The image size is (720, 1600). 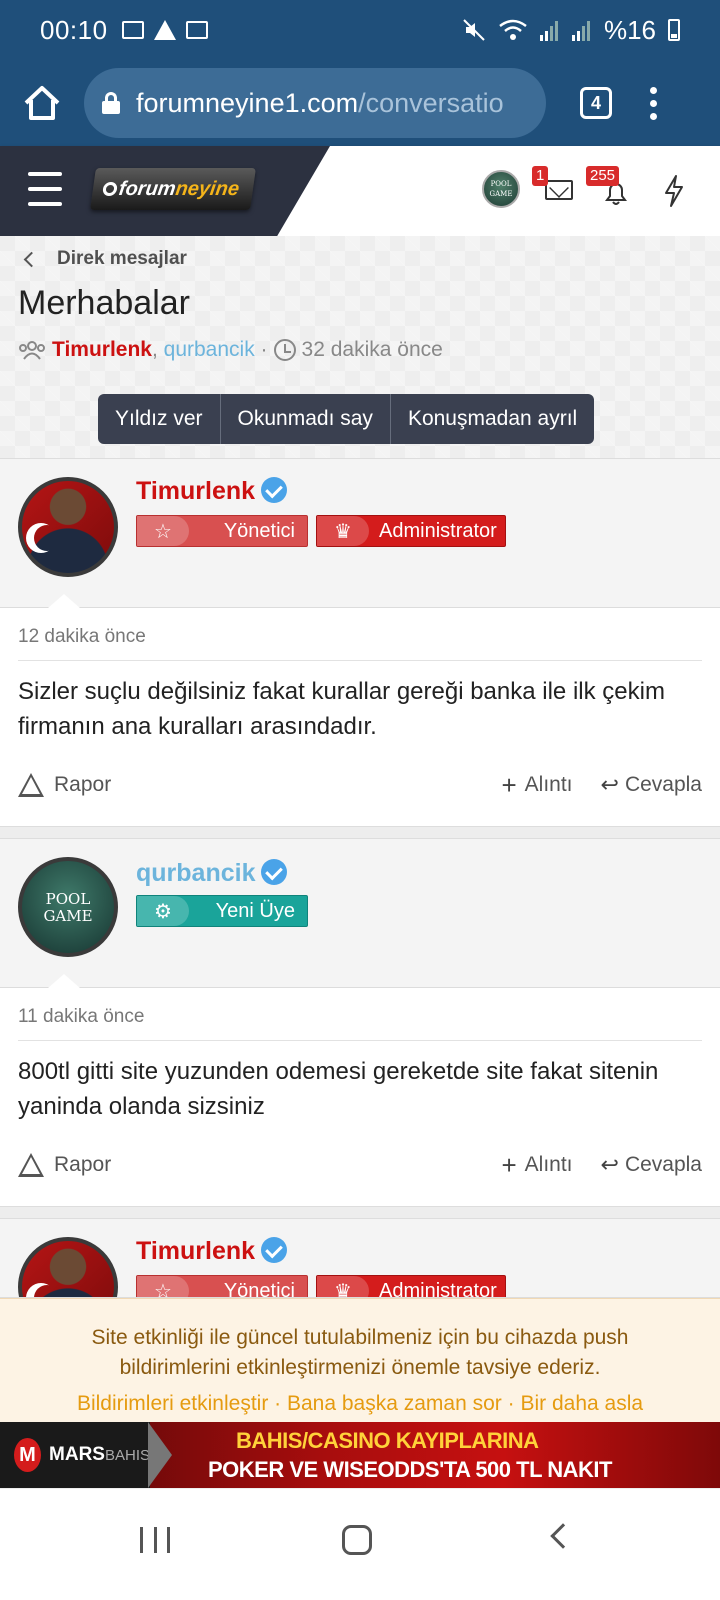 What do you see at coordinates (410, 1469) in the screenshot?
I see `ad-subline: POKER VE WISEODDS'TA 500 TL NAKIT` at bounding box center [410, 1469].